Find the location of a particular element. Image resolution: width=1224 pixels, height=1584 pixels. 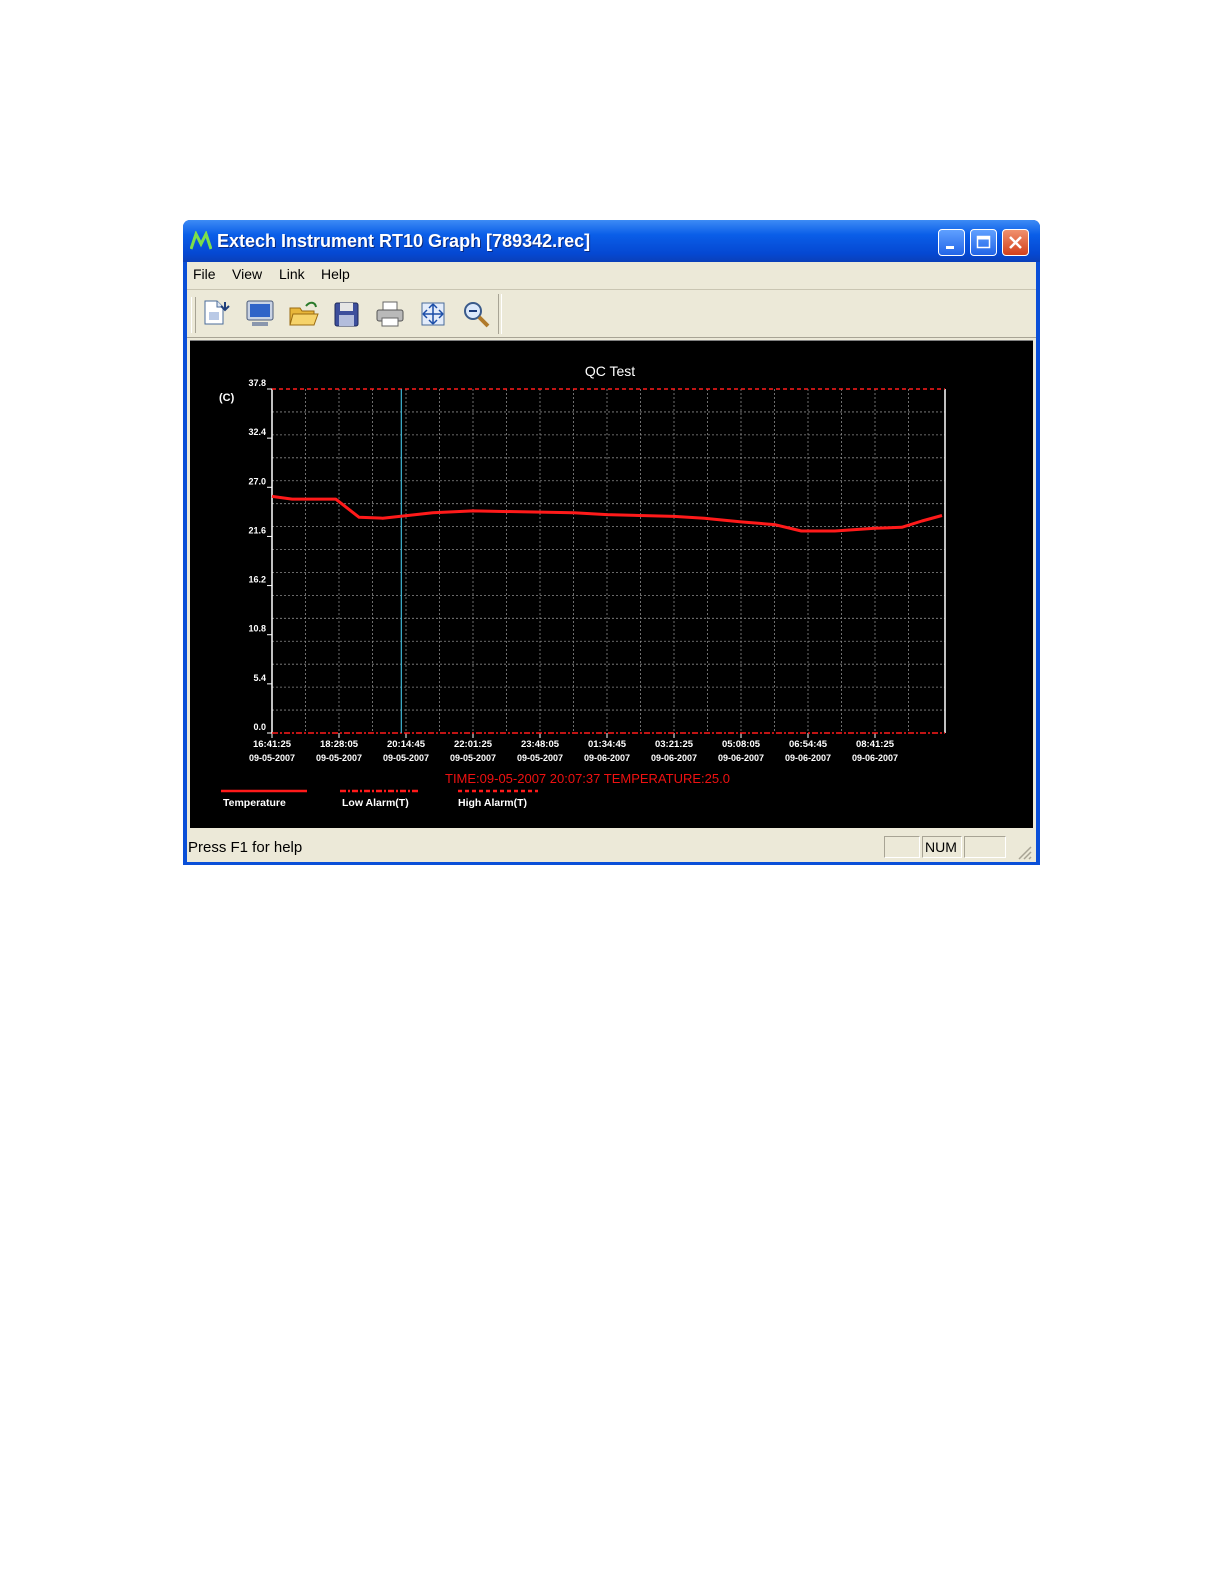

chart-title: QC Test is located at coordinates (610, 371).